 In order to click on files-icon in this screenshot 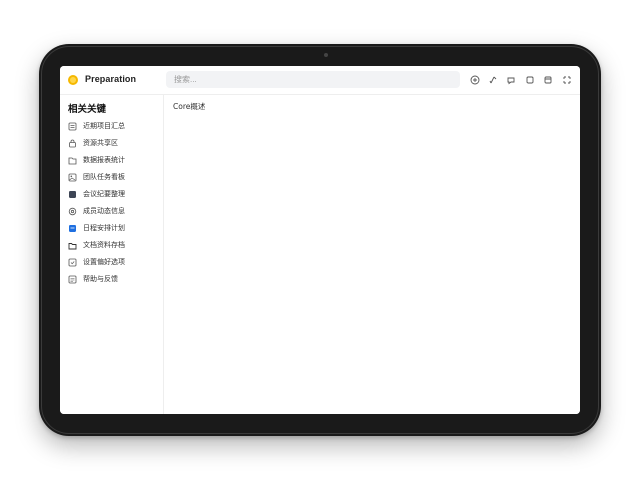, I will do `click(72, 245)`.